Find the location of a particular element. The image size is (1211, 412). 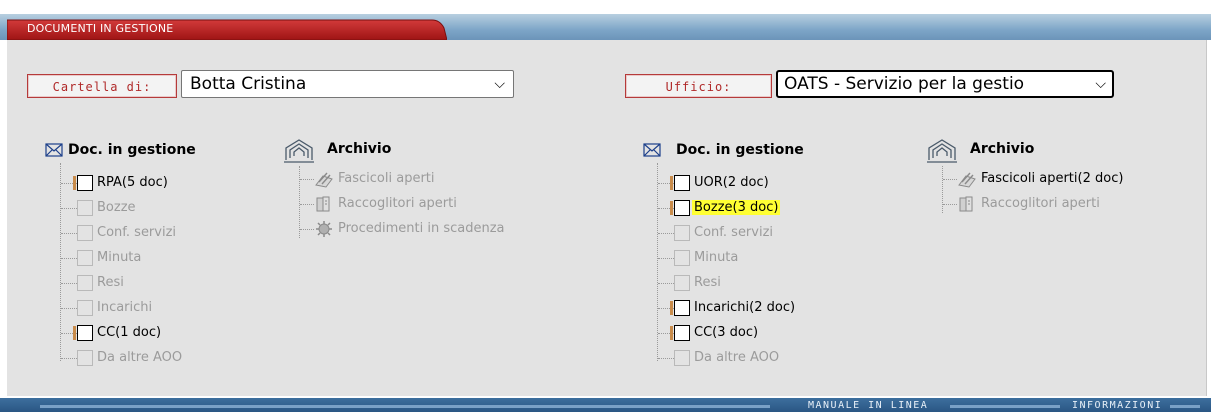

folder-select: Botta Cristina ⌵ is located at coordinates (347, 84).